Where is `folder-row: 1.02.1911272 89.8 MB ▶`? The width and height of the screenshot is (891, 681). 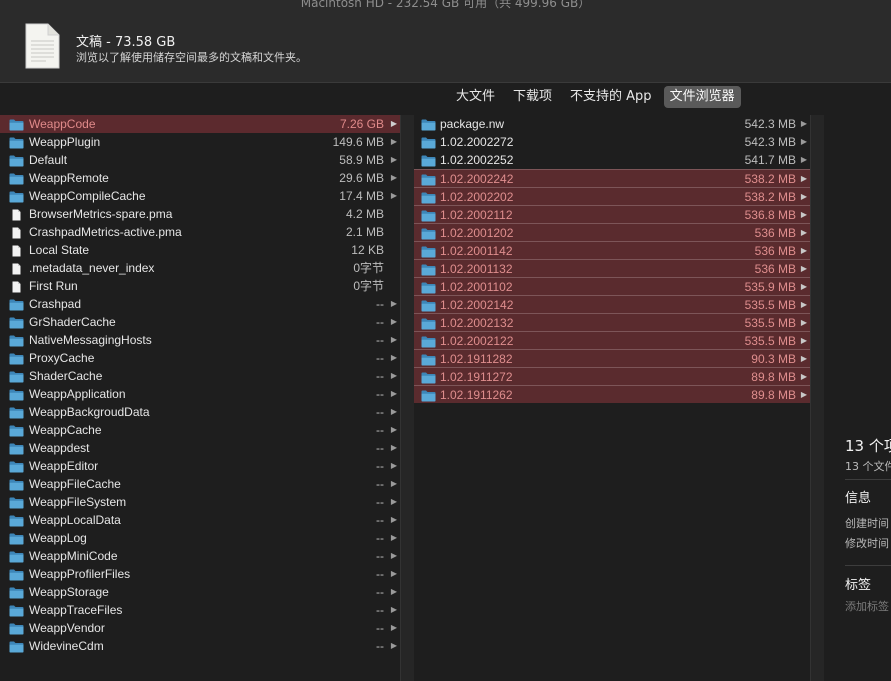 folder-row: 1.02.1911272 89.8 MB ▶ is located at coordinates (612, 376).